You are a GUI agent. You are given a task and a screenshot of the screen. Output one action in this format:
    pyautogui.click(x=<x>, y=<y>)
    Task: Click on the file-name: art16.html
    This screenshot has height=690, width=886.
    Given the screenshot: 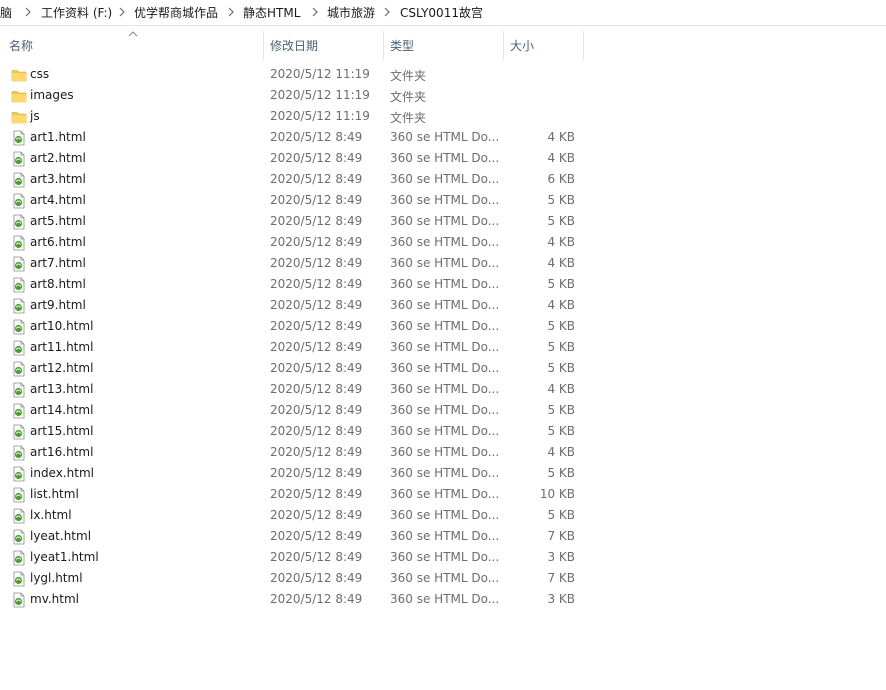 What is the action you would take?
    pyautogui.click(x=62, y=452)
    